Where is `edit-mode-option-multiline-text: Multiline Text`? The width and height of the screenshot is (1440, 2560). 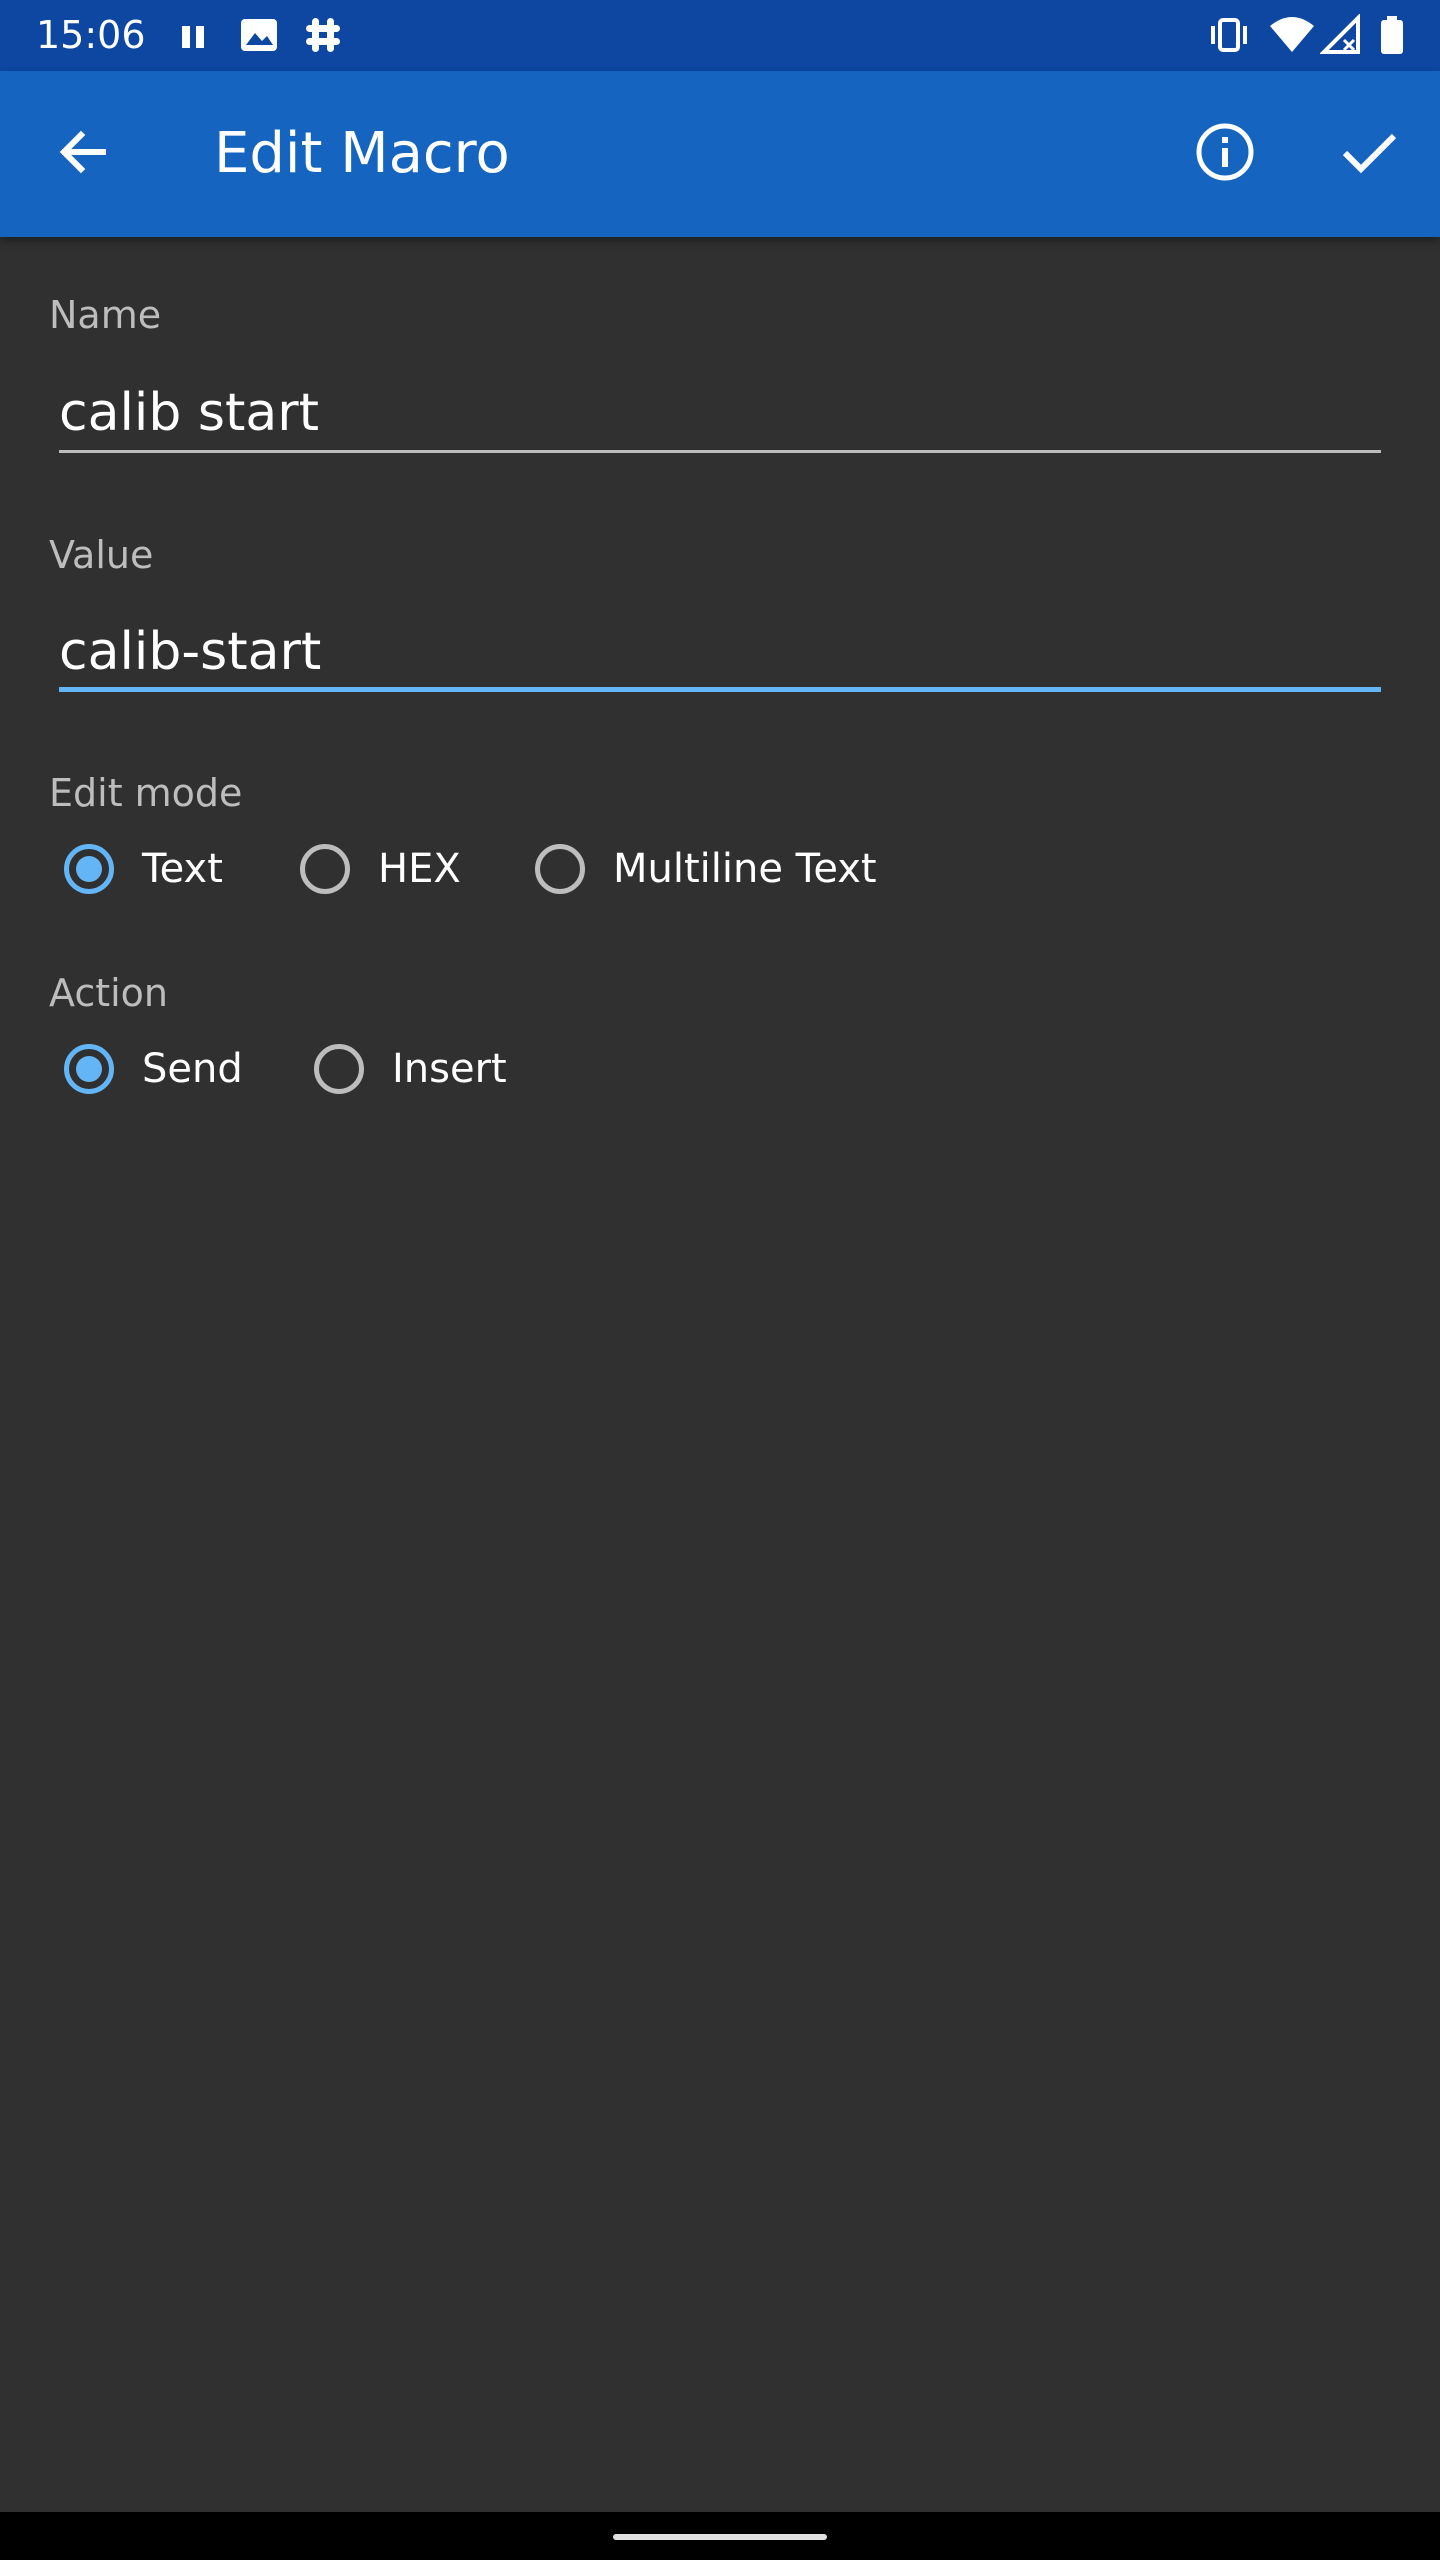 edit-mode-option-multiline-text: Multiline Text is located at coordinates (706, 869).